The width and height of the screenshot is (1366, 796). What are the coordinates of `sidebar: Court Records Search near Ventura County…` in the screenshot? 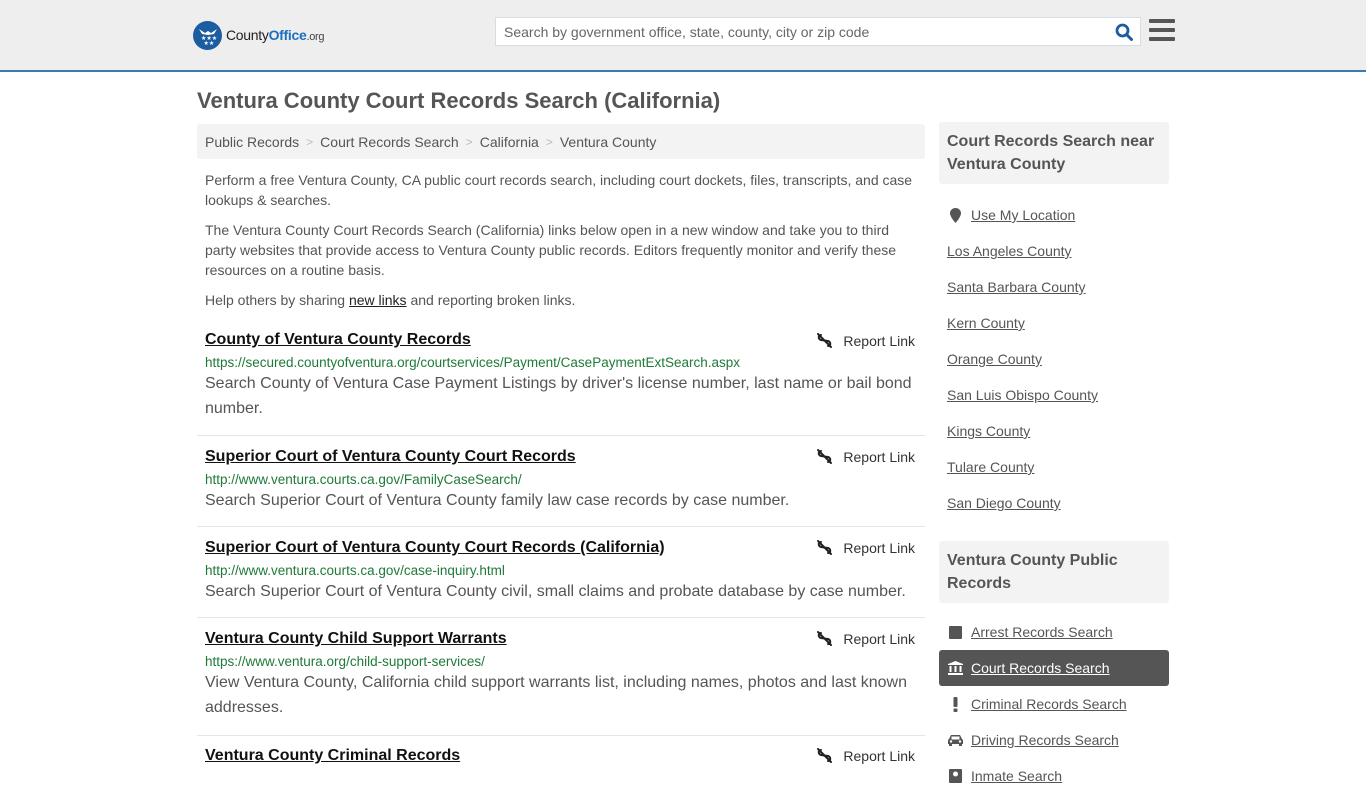 It's located at (1054, 458).